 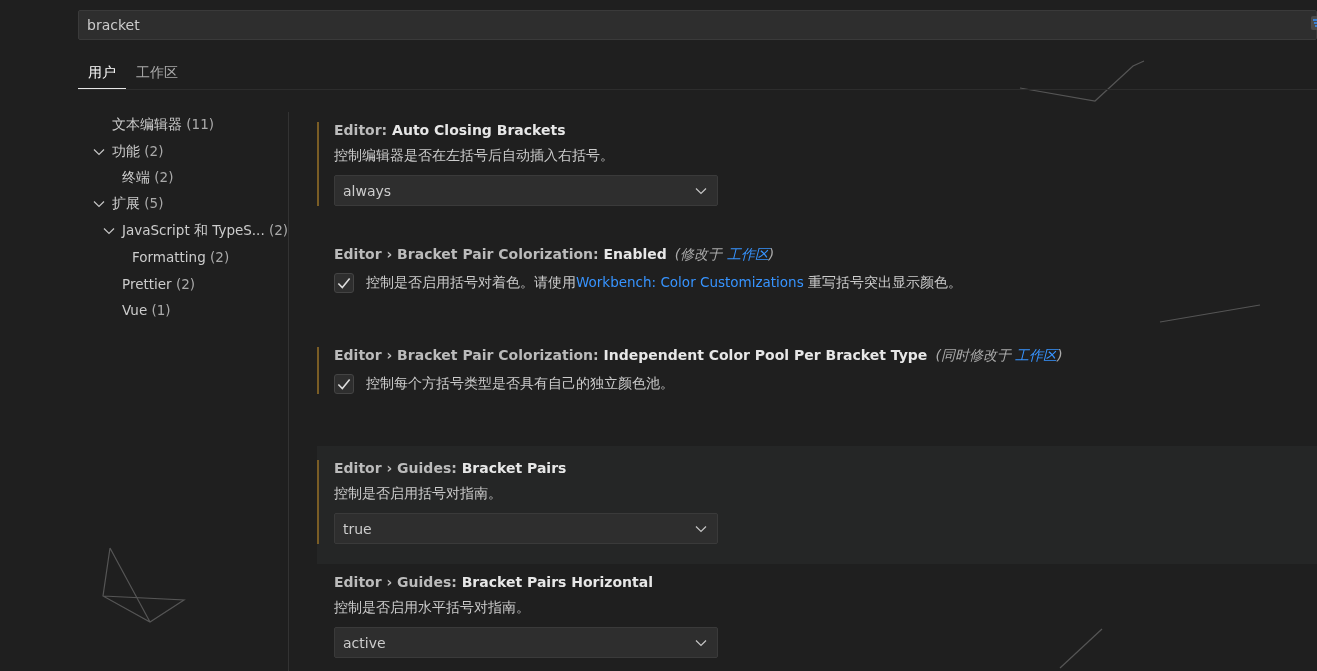 I want to click on setting-description: 控制是否启用括号对指南。, so click(x=418, y=494).